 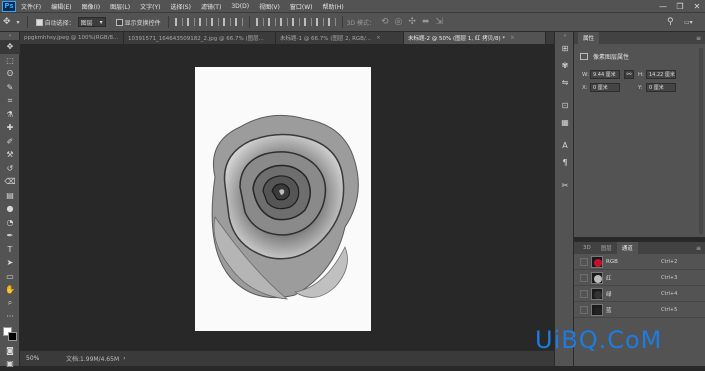 What do you see at coordinates (661, 74) in the screenshot?
I see `height-field: 14.22 厘米` at bounding box center [661, 74].